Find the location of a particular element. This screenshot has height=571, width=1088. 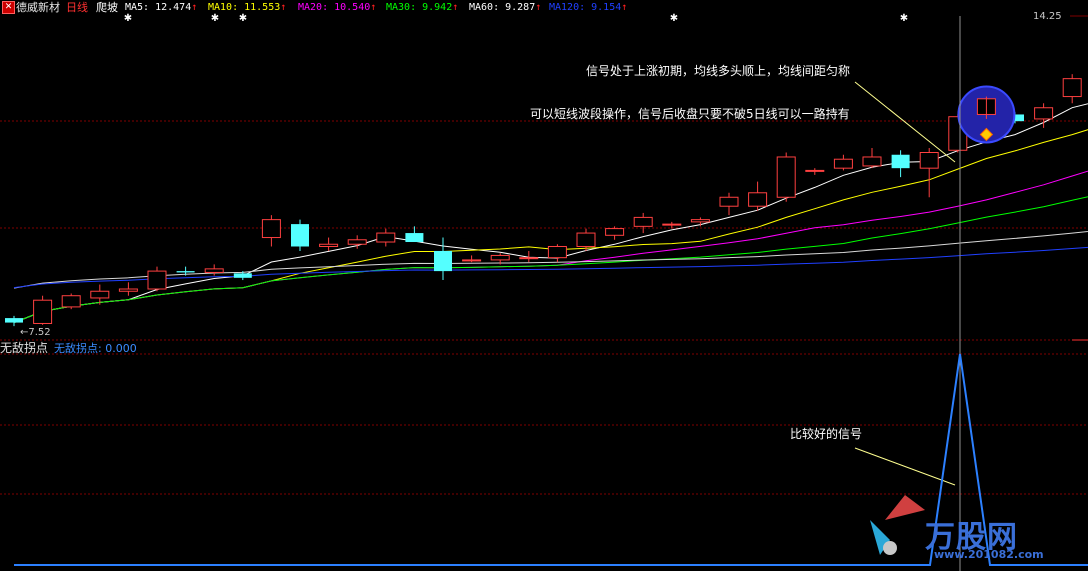

ma120-value: MA120: 9.154↑ is located at coordinates (588, 7).